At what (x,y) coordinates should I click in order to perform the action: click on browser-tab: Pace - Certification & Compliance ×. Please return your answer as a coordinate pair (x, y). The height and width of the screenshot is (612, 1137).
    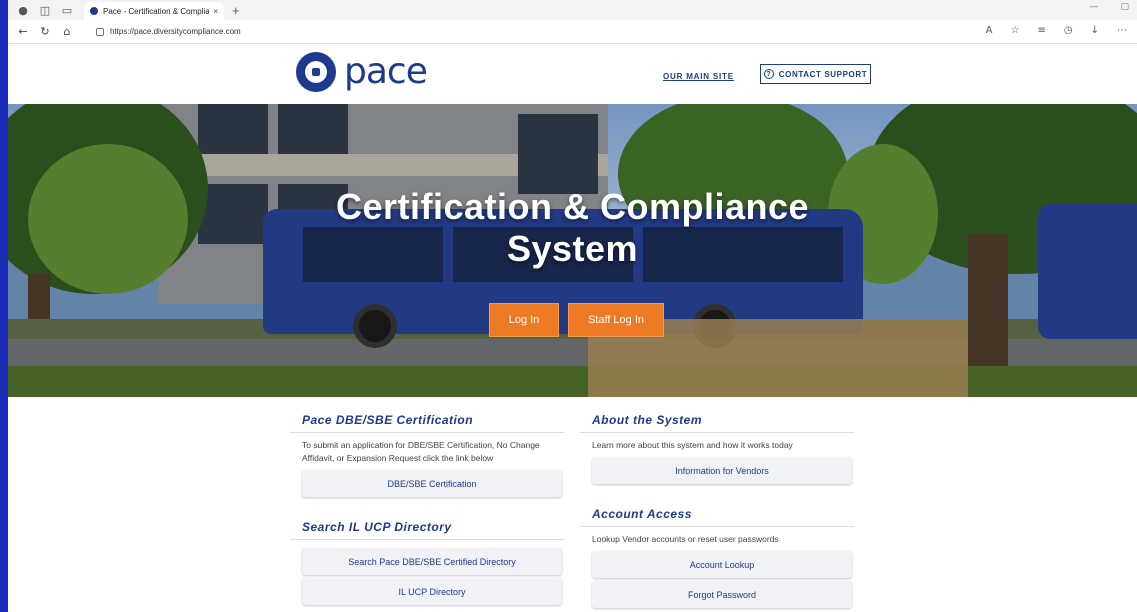
    Looking at the image, I should click on (154, 11).